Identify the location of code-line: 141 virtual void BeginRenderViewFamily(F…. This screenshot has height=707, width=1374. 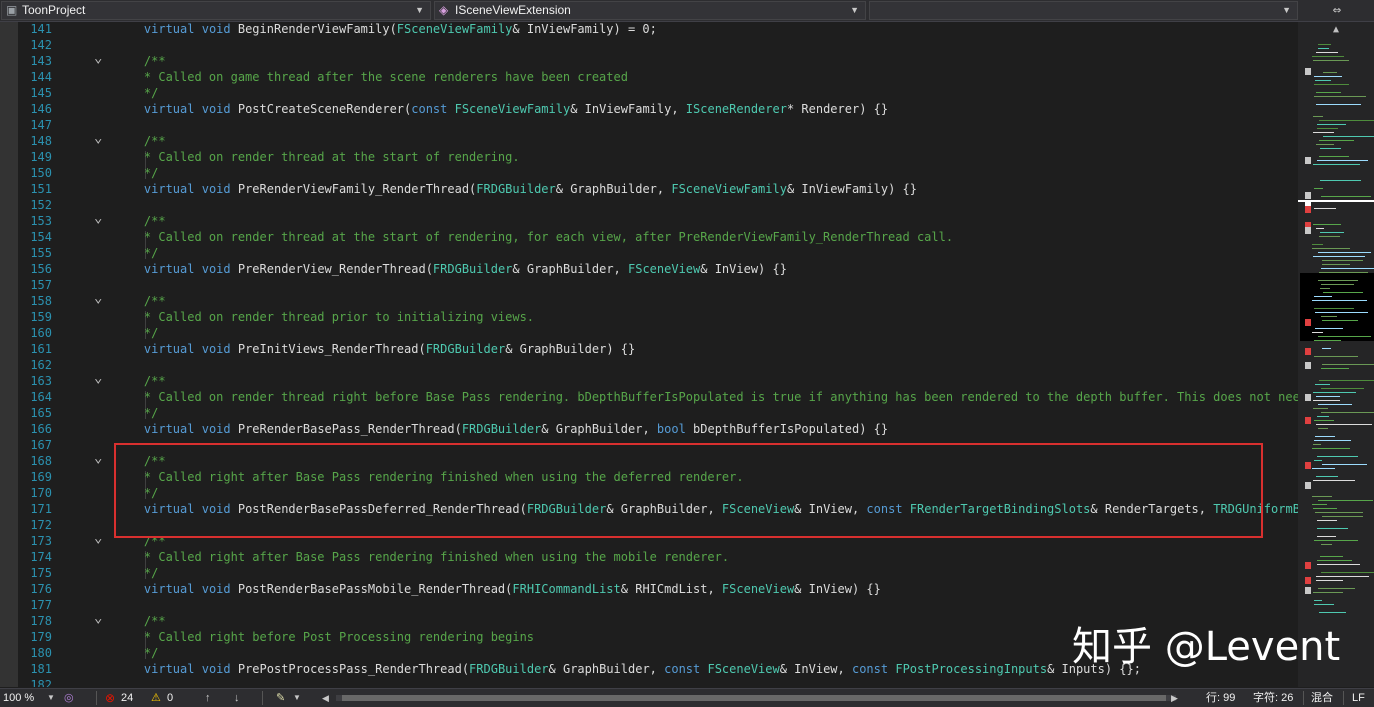
(649, 29).